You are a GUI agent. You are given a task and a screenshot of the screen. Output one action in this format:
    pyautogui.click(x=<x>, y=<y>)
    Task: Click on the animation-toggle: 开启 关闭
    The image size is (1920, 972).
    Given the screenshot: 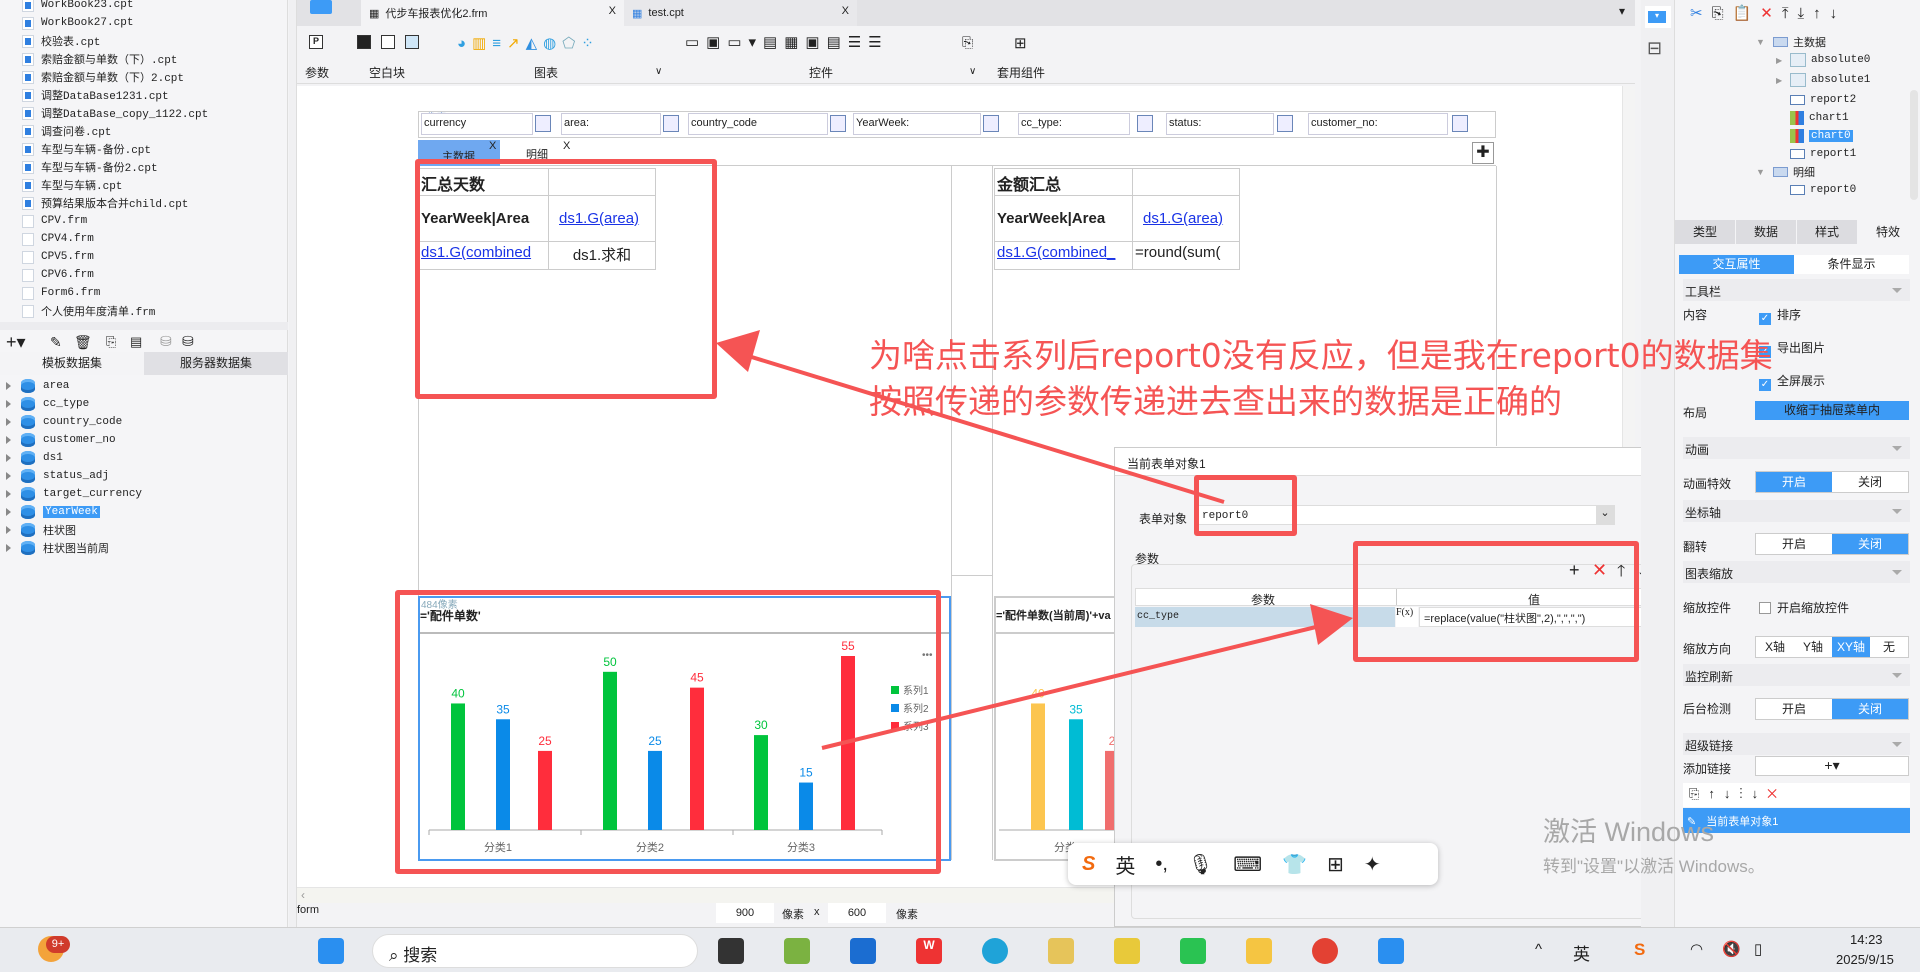 What is the action you would take?
    pyautogui.click(x=1832, y=482)
    